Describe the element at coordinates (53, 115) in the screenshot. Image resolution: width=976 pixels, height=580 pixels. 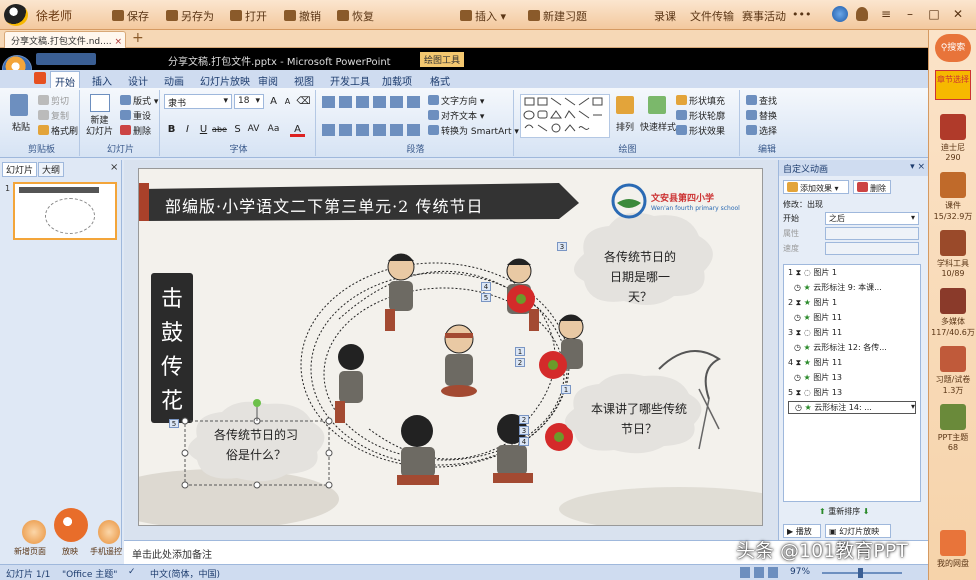
I see `copy-button: 复制` at that location.